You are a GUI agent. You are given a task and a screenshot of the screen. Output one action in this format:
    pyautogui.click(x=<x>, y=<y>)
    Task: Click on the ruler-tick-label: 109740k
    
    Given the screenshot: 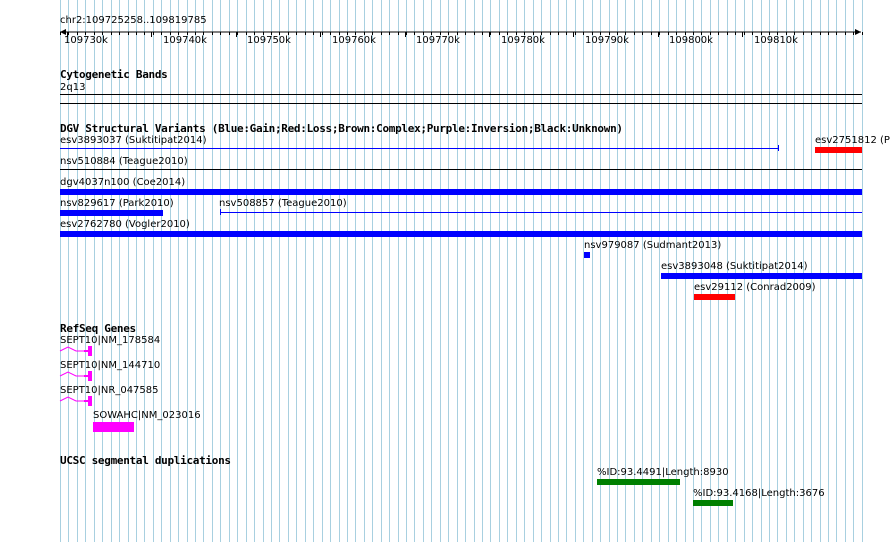 What is the action you would take?
    pyautogui.click(x=185, y=40)
    